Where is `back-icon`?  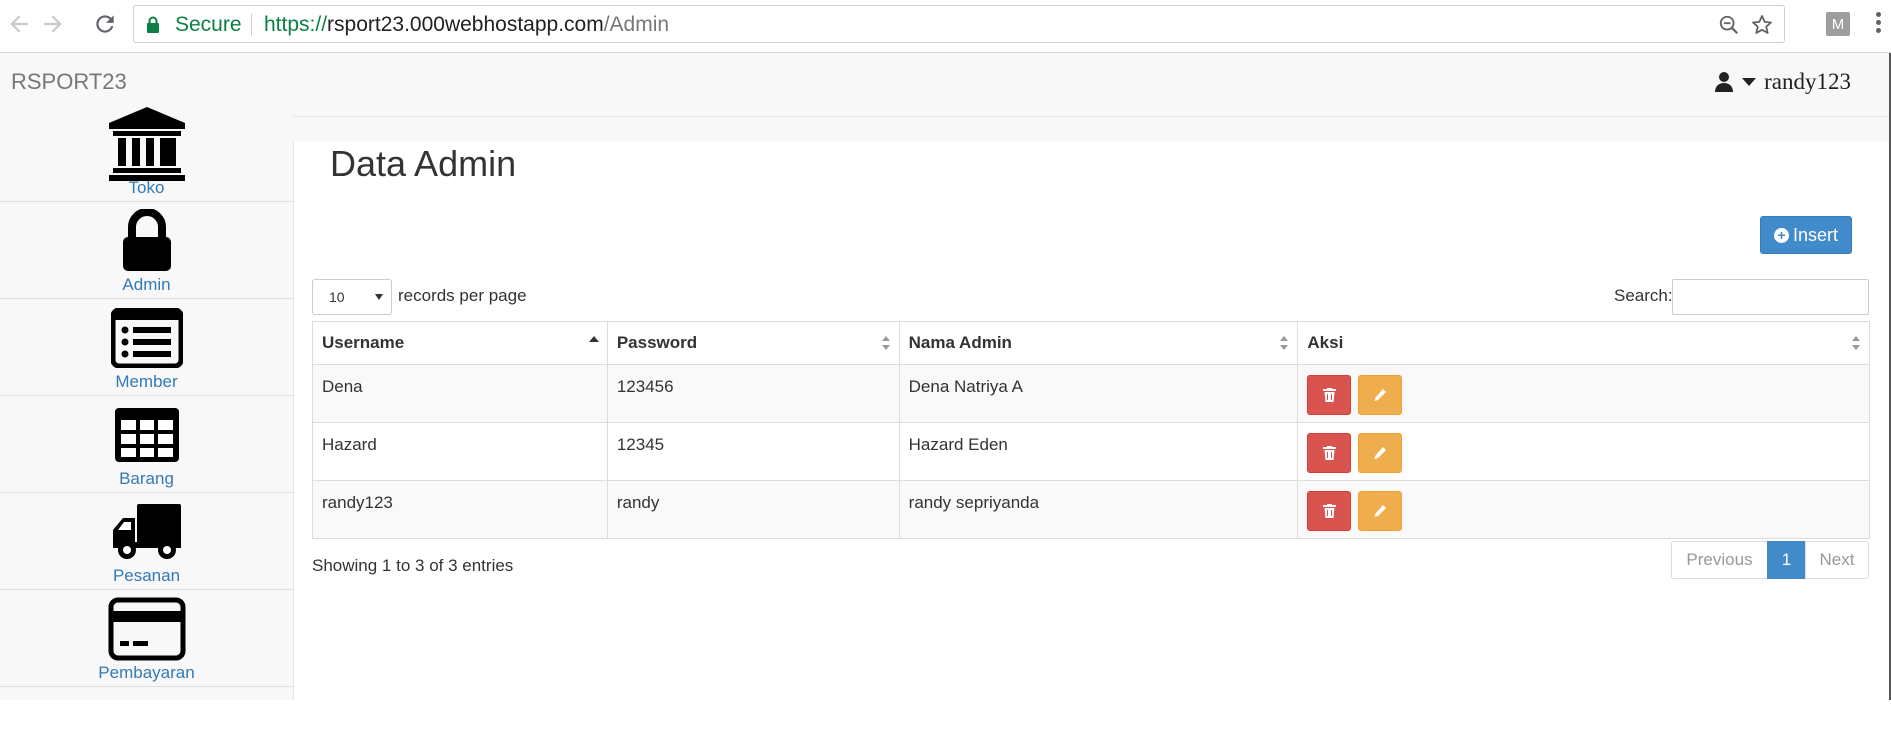 back-icon is located at coordinates (19, 24).